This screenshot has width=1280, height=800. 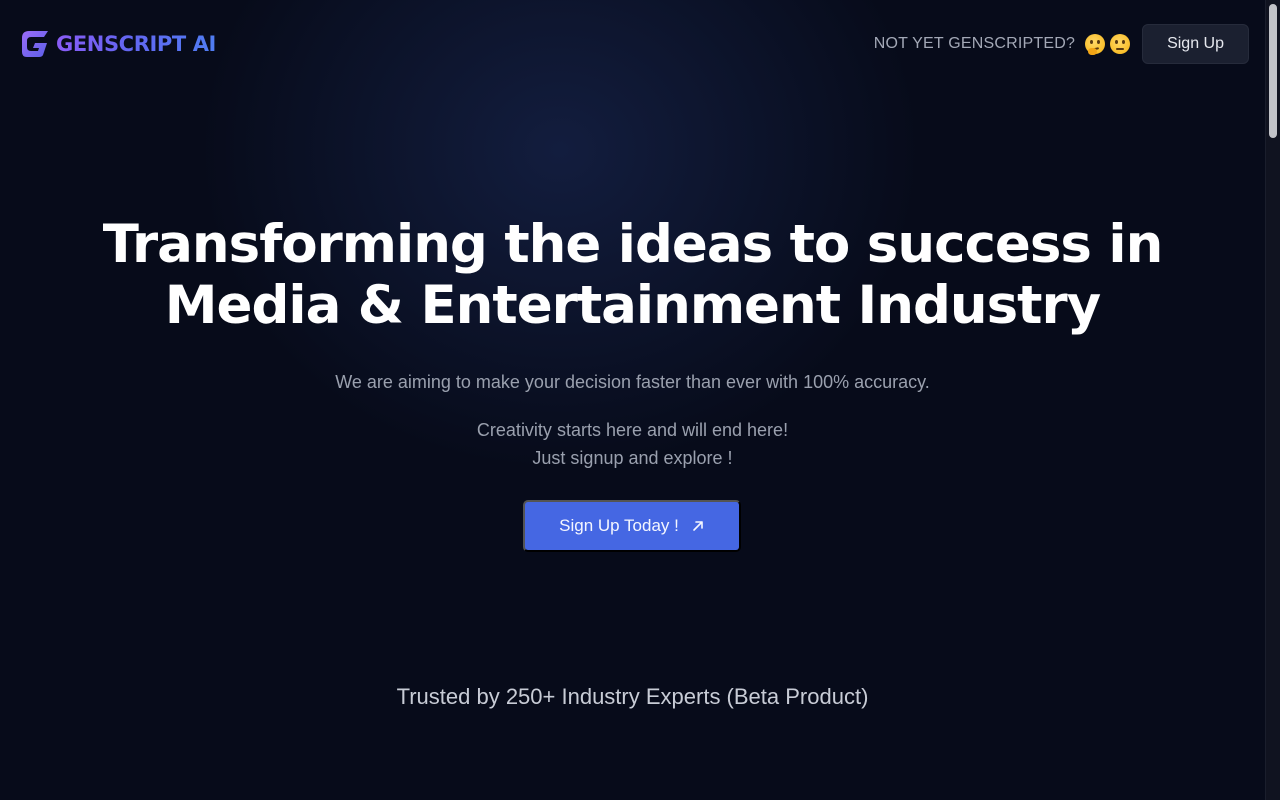 What do you see at coordinates (1095, 44) in the screenshot?
I see `thinking-face-icon` at bounding box center [1095, 44].